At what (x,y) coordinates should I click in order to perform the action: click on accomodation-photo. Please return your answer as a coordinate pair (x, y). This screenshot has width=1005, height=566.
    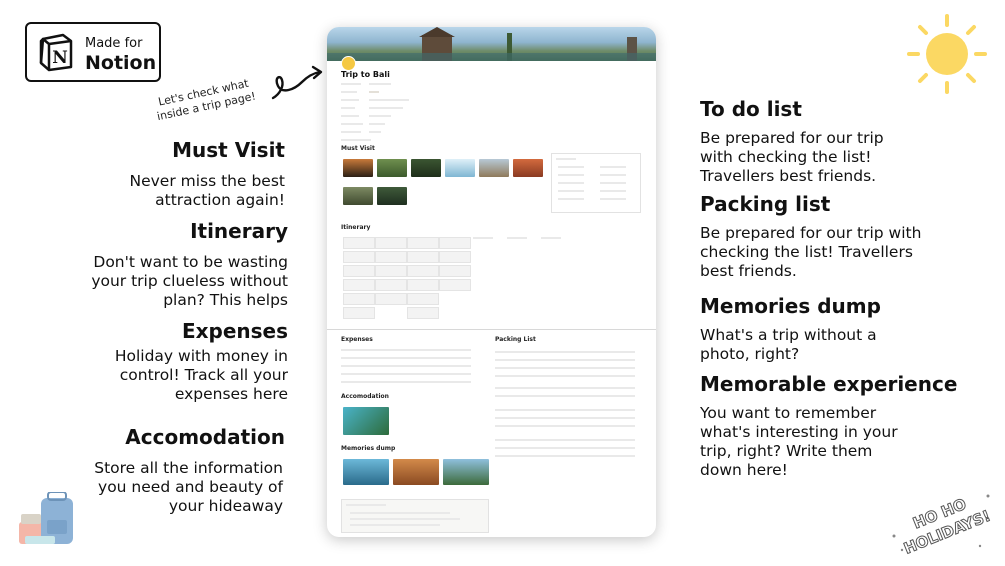
    Looking at the image, I should click on (366, 421).